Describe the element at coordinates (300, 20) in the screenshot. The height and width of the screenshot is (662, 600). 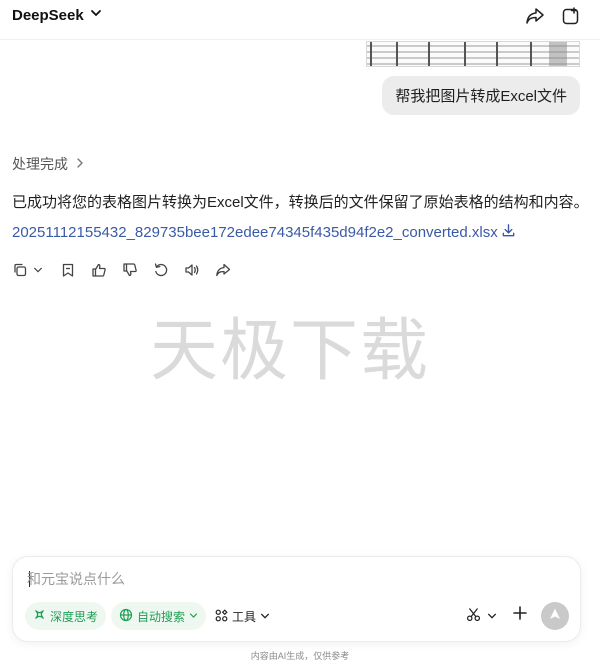
I see `top-bar: DeepSeek` at that location.